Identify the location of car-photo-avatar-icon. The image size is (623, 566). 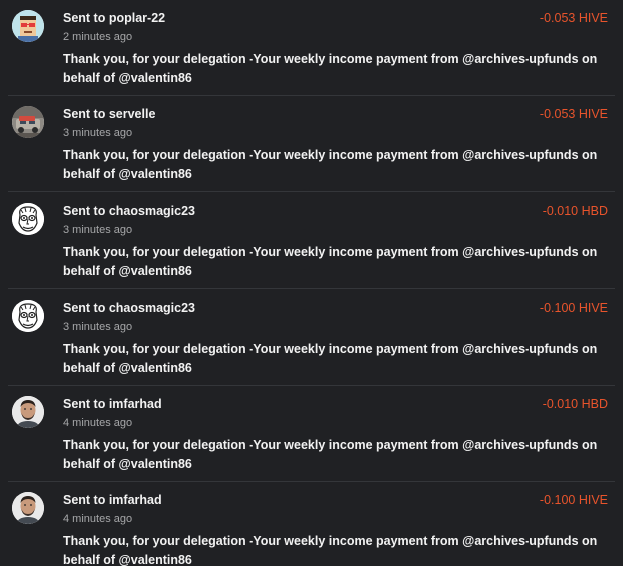
(28, 122).